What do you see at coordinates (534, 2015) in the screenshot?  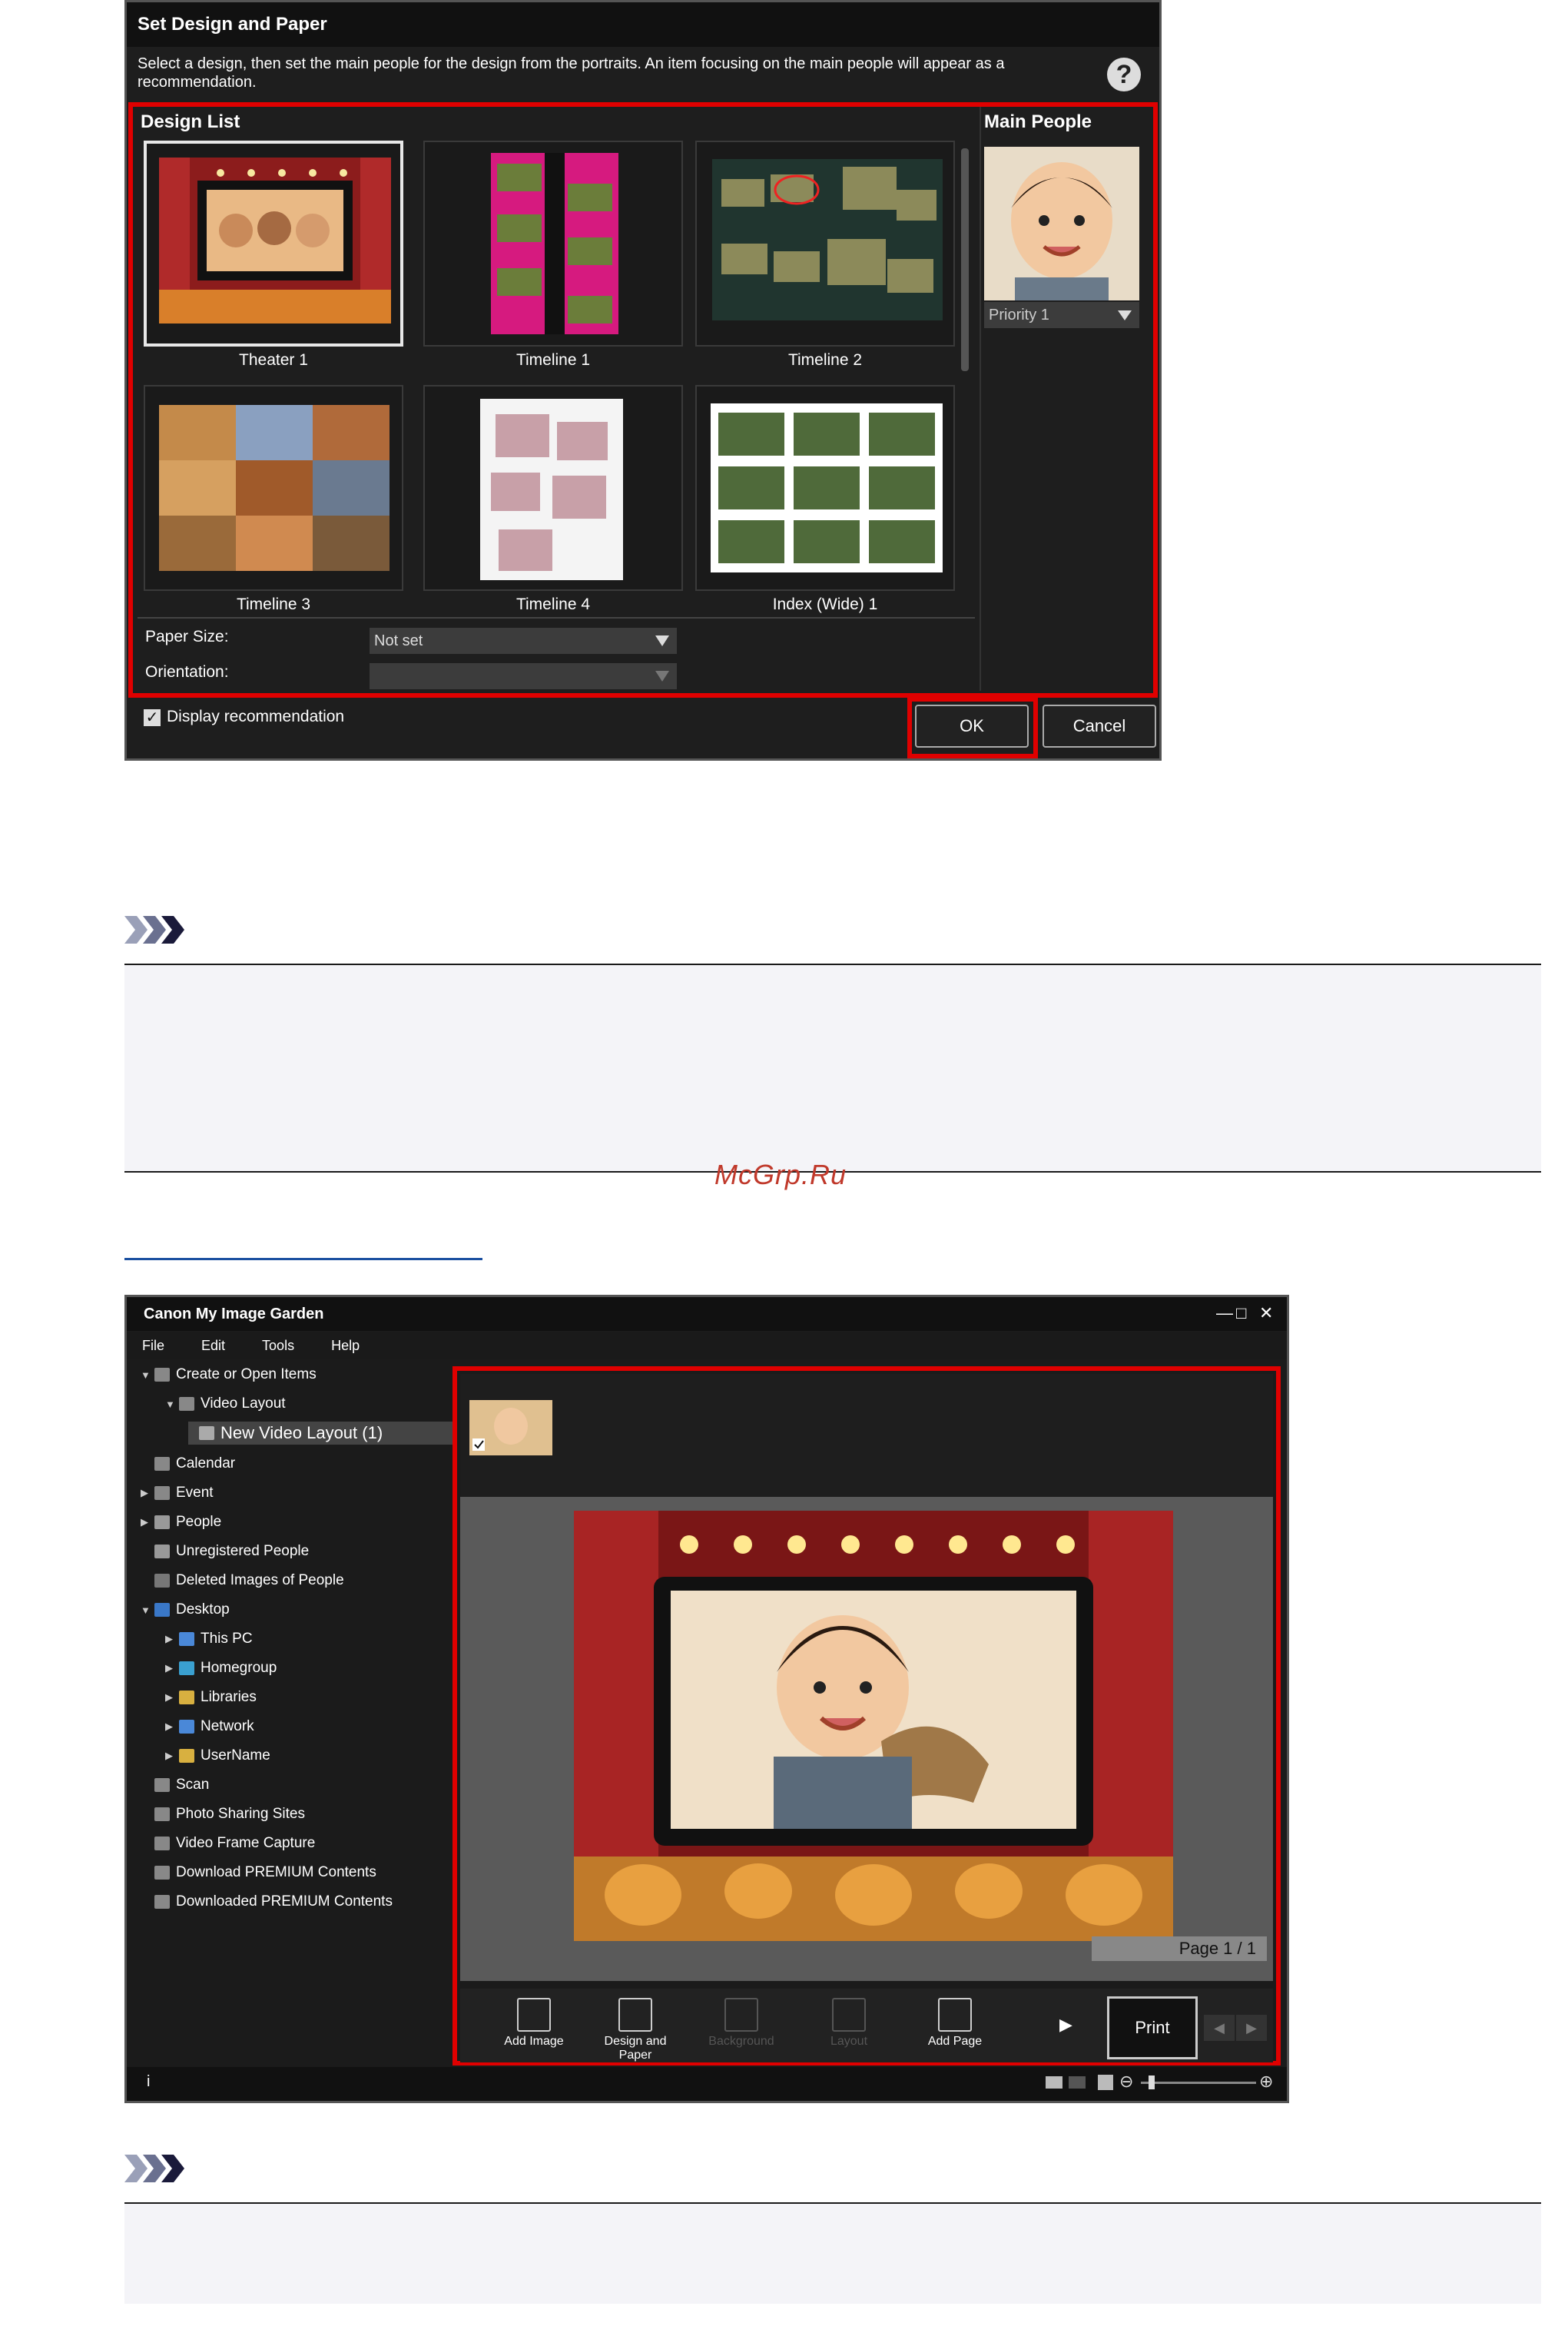 I see `add-image-icon` at bounding box center [534, 2015].